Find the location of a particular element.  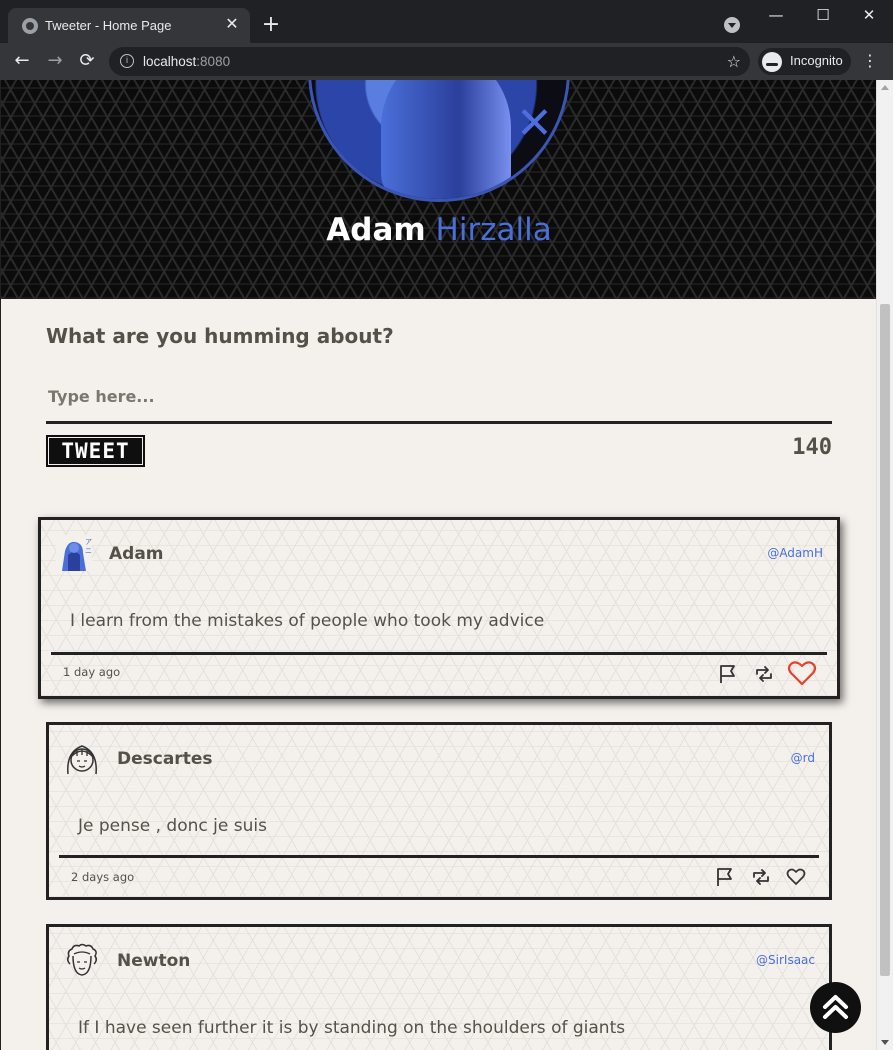

tab-title: Tweeter - Home Page is located at coordinates (108, 25).